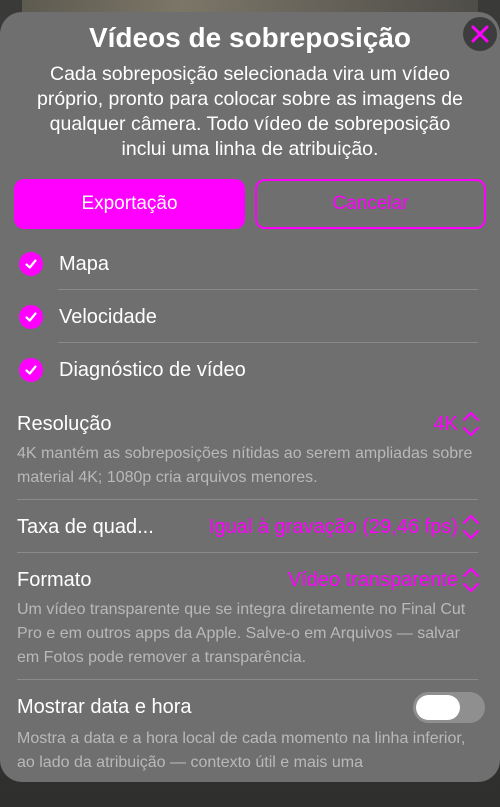 This screenshot has width=500, height=807. What do you see at coordinates (250, 370) in the screenshot?
I see `overlay-option-video-diagnostics: Diagnóstico de vídeo` at bounding box center [250, 370].